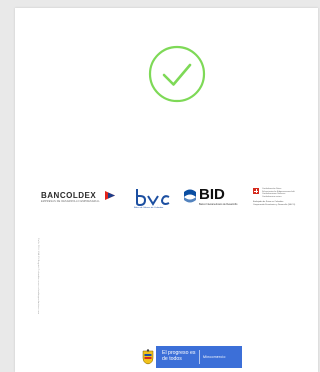 The height and width of the screenshot is (372, 320). I want to click on progress-banner: El progreso es de todos Mincomercio, so click(199, 357).